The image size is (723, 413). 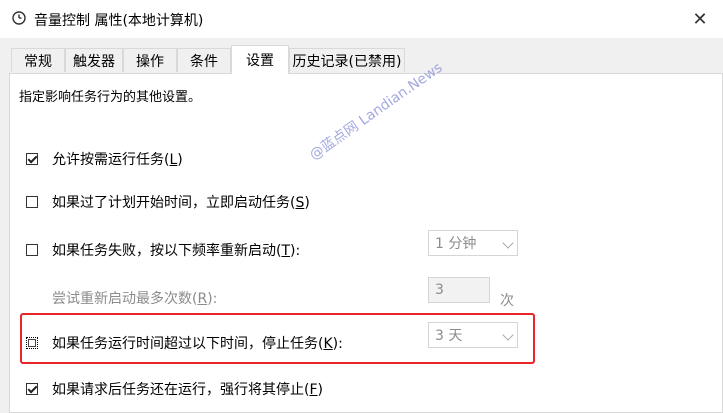 I want to click on tab-triggers: 触发器, so click(x=94, y=60).